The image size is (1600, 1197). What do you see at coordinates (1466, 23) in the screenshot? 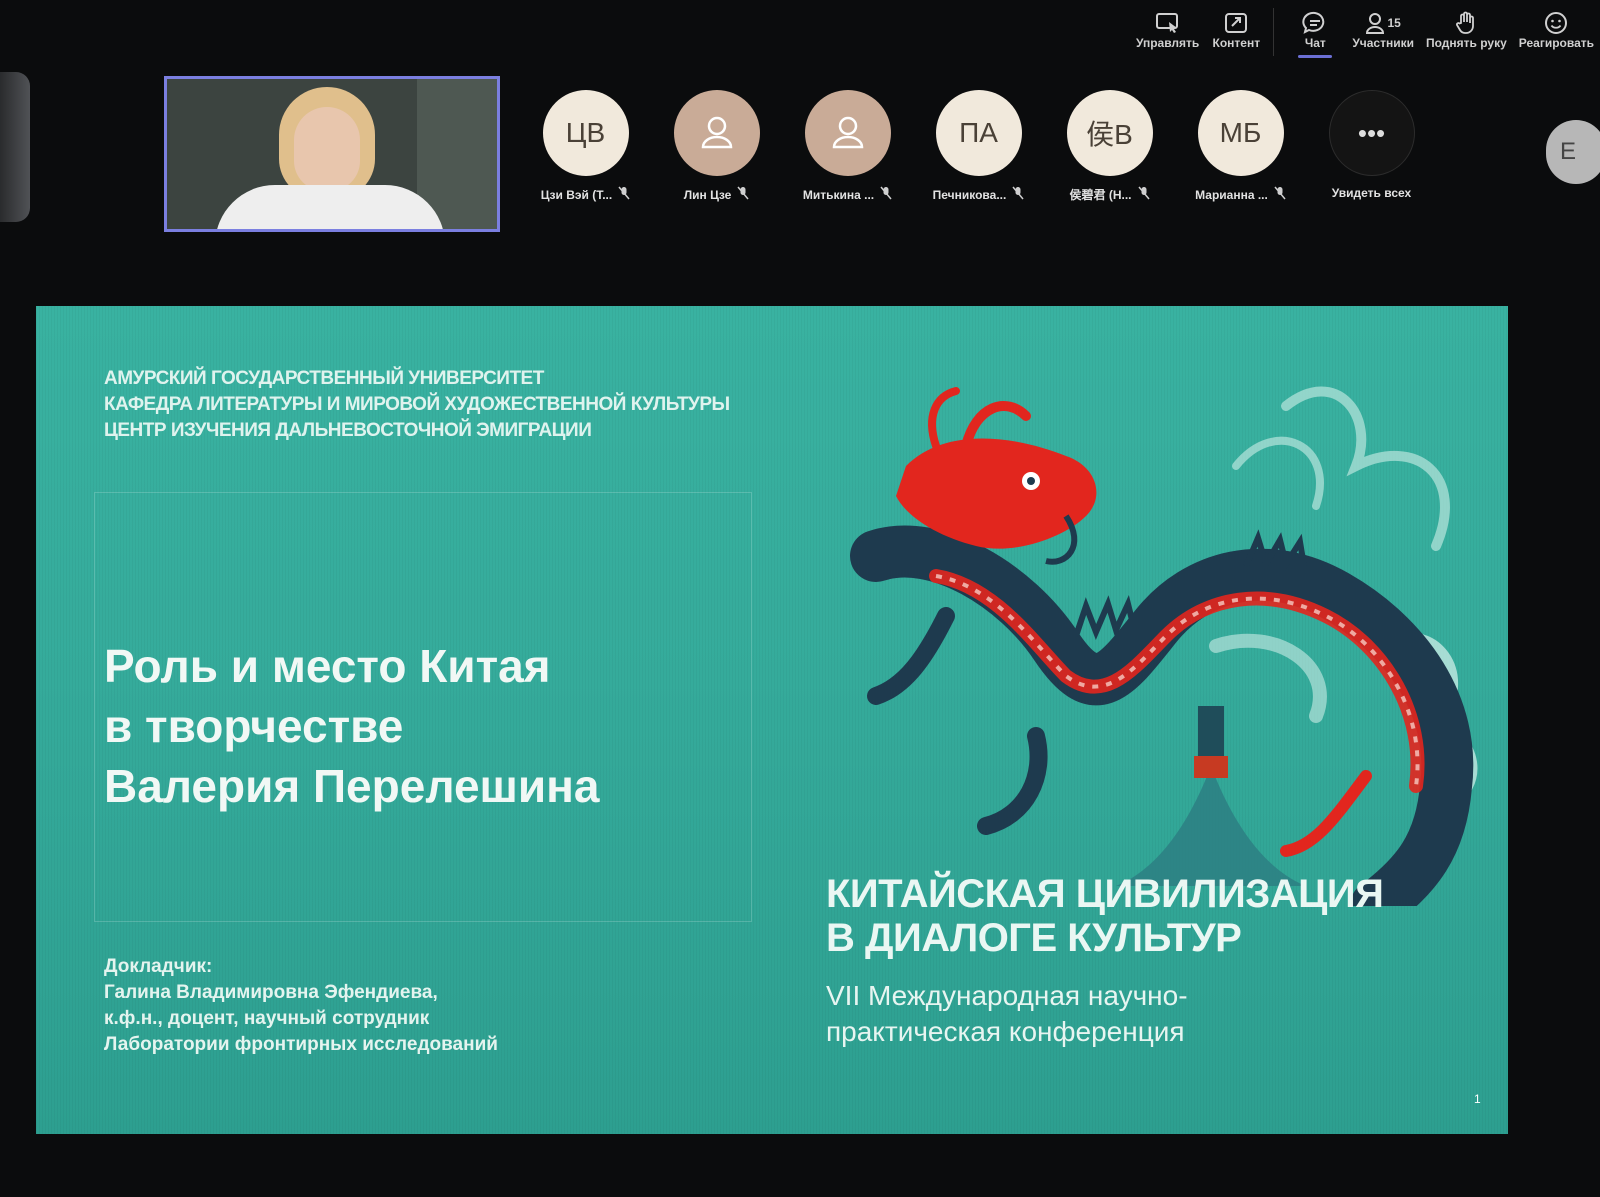
I see `hand-icon` at bounding box center [1466, 23].